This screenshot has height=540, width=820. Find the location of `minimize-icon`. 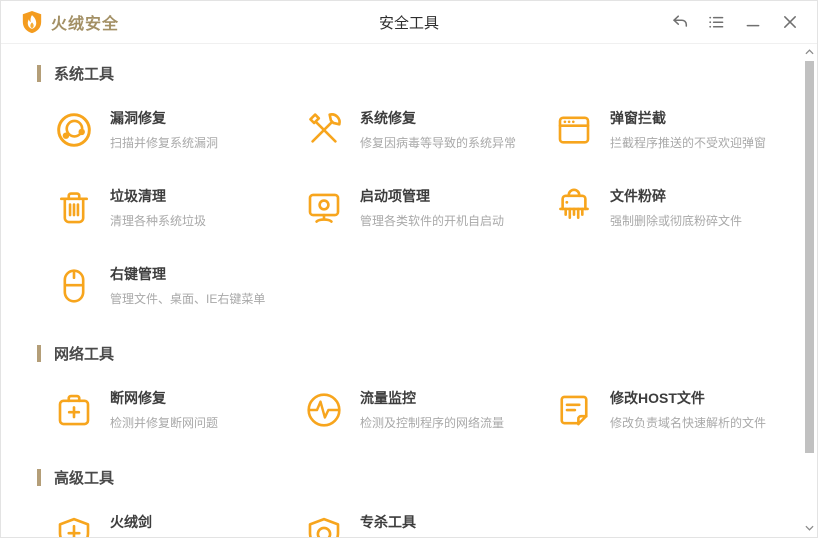

minimize-icon is located at coordinates (753, 22).